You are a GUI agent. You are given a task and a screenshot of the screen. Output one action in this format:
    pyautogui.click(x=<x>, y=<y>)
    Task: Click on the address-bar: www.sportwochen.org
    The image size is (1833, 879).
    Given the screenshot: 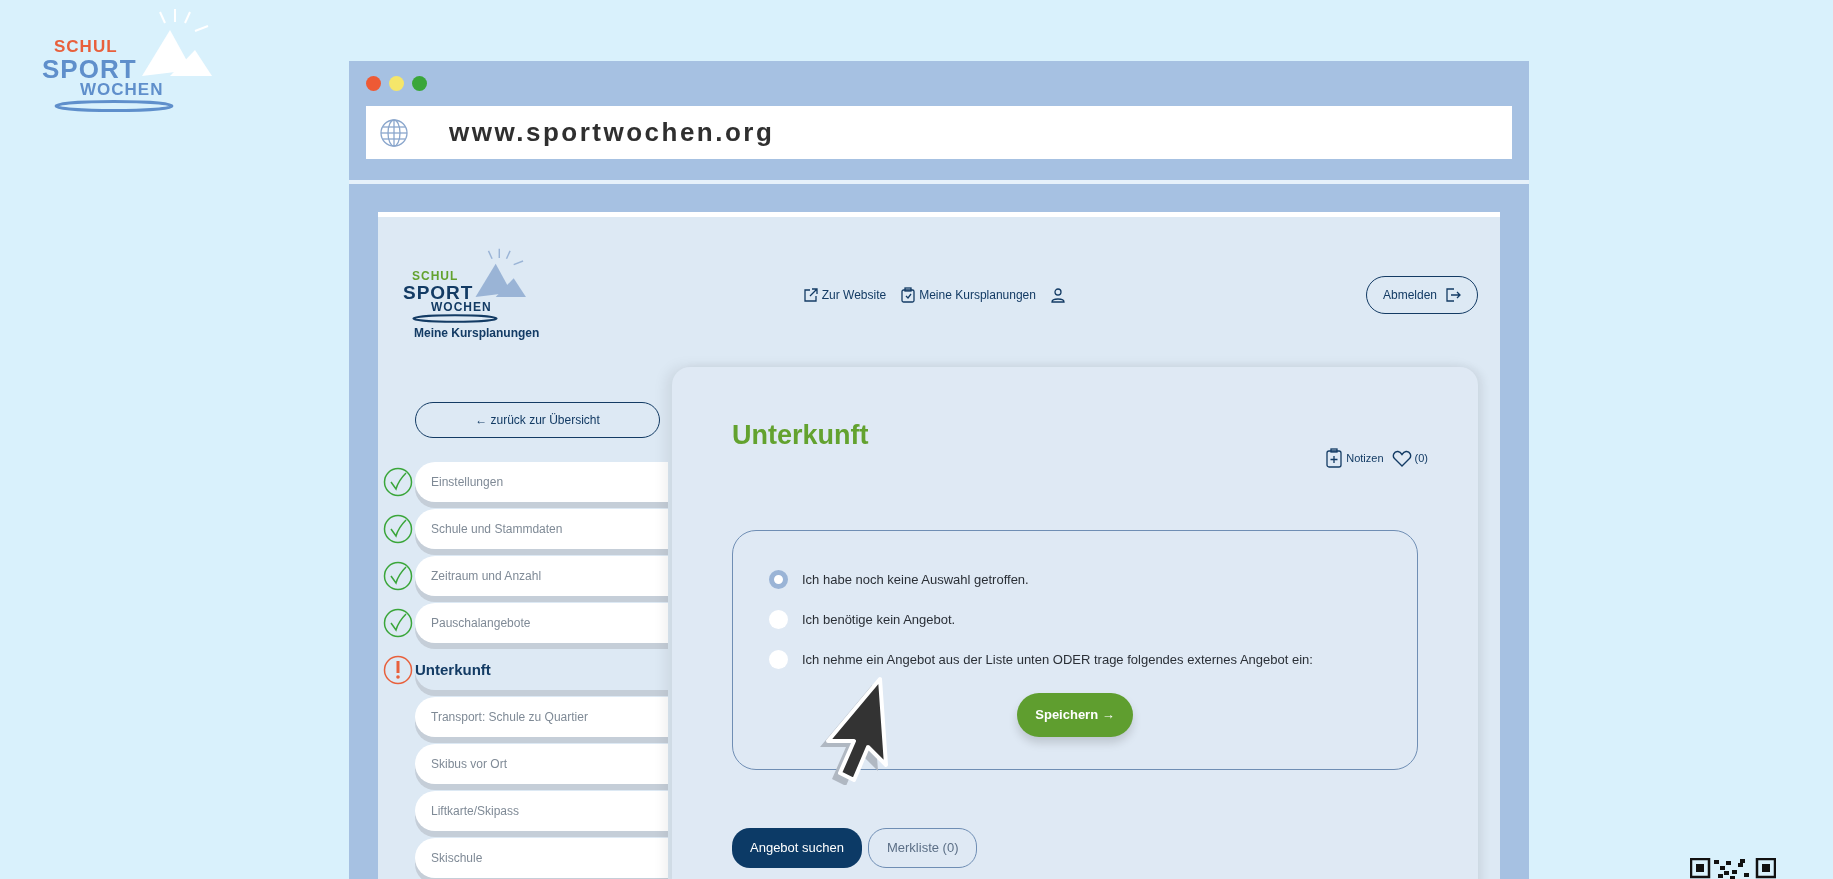 What is the action you would take?
    pyautogui.click(x=939, y=132)
    